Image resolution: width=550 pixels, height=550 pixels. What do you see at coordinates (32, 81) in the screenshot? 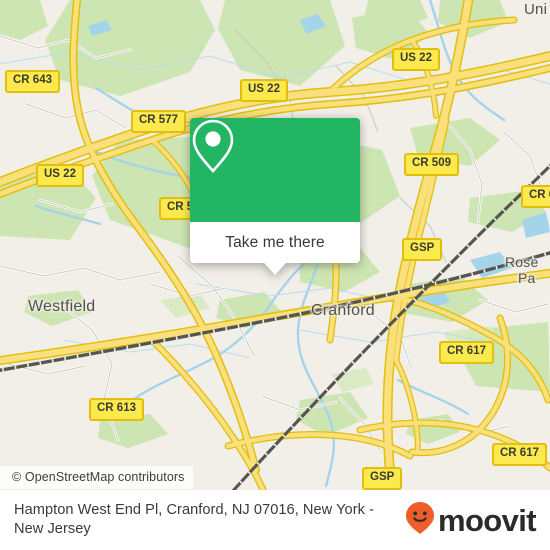
I see `road-shield-cr-643: CR 643` at bounding box center [32, 81].